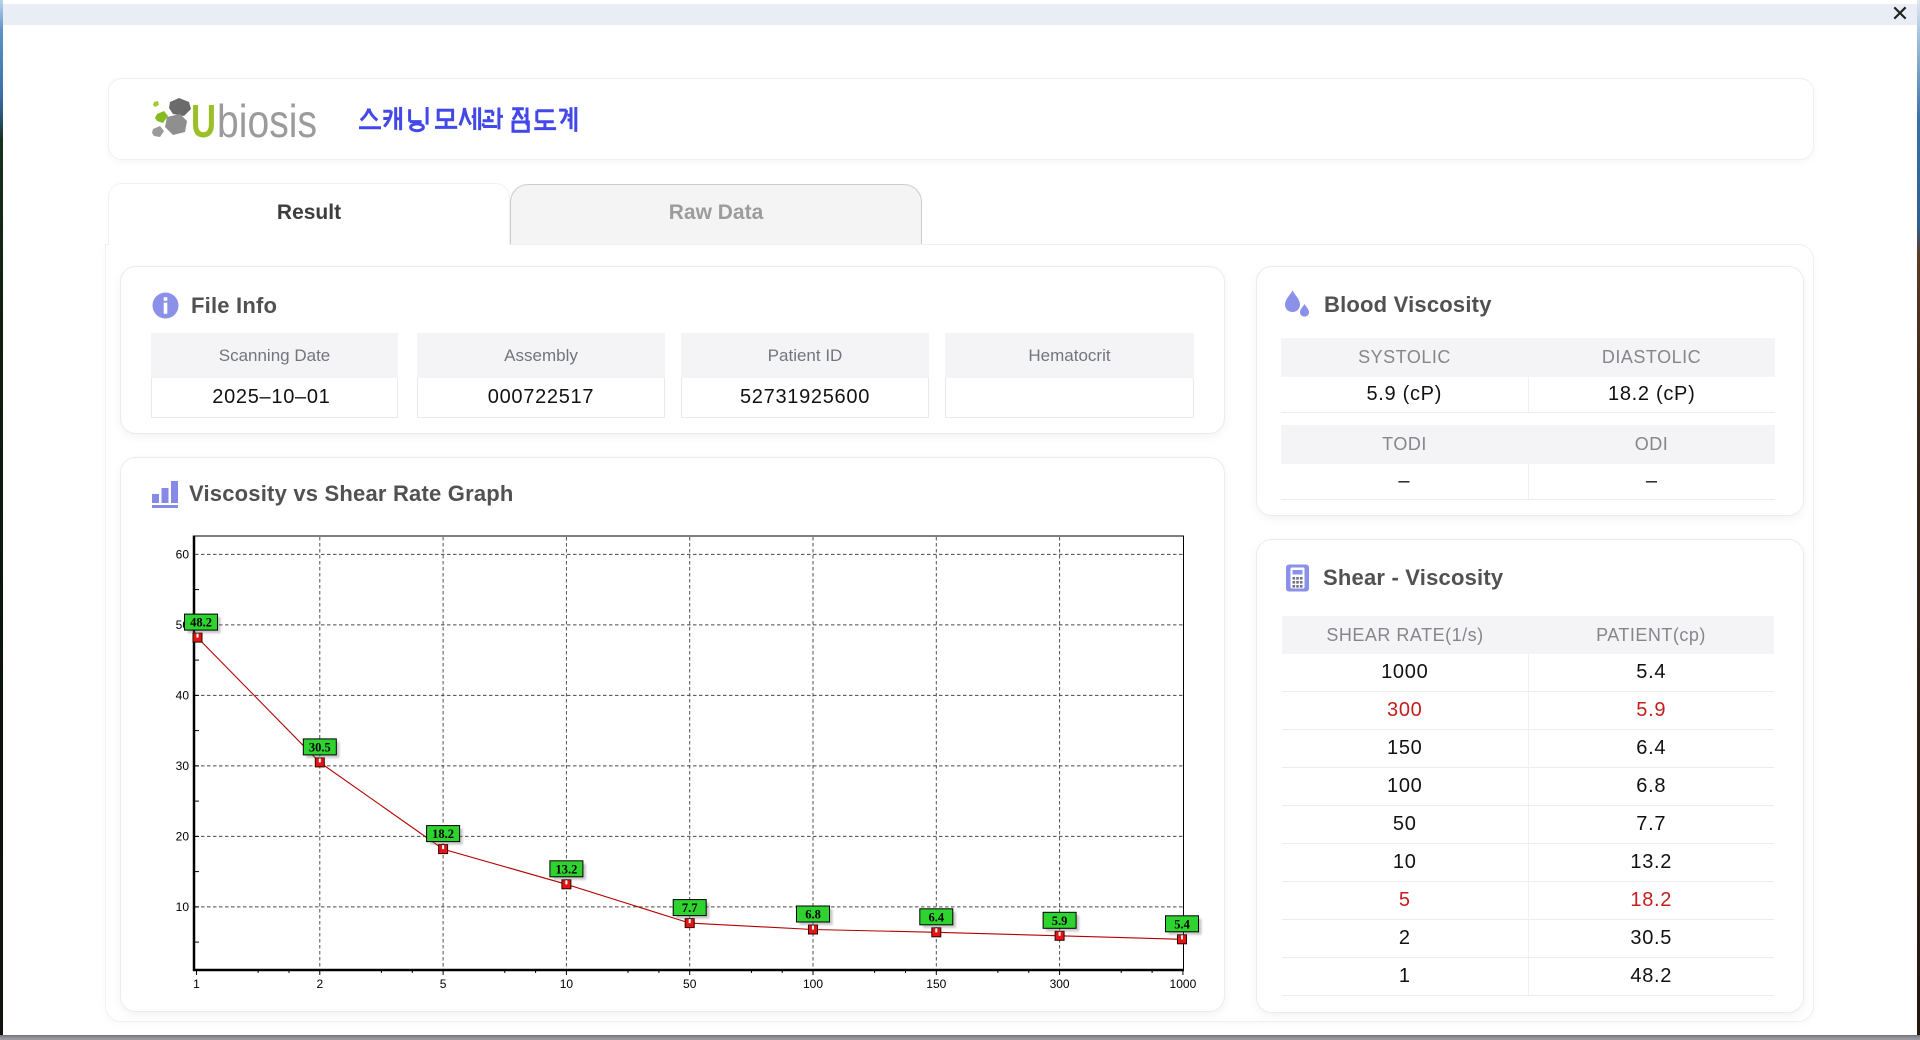 Image resolution: width=1920 pixels, height=1040 pixels. What do you see at coordinates (443, 984) in the screenshot?
I see `svg-text: 5` at bounding box center [443, 984].